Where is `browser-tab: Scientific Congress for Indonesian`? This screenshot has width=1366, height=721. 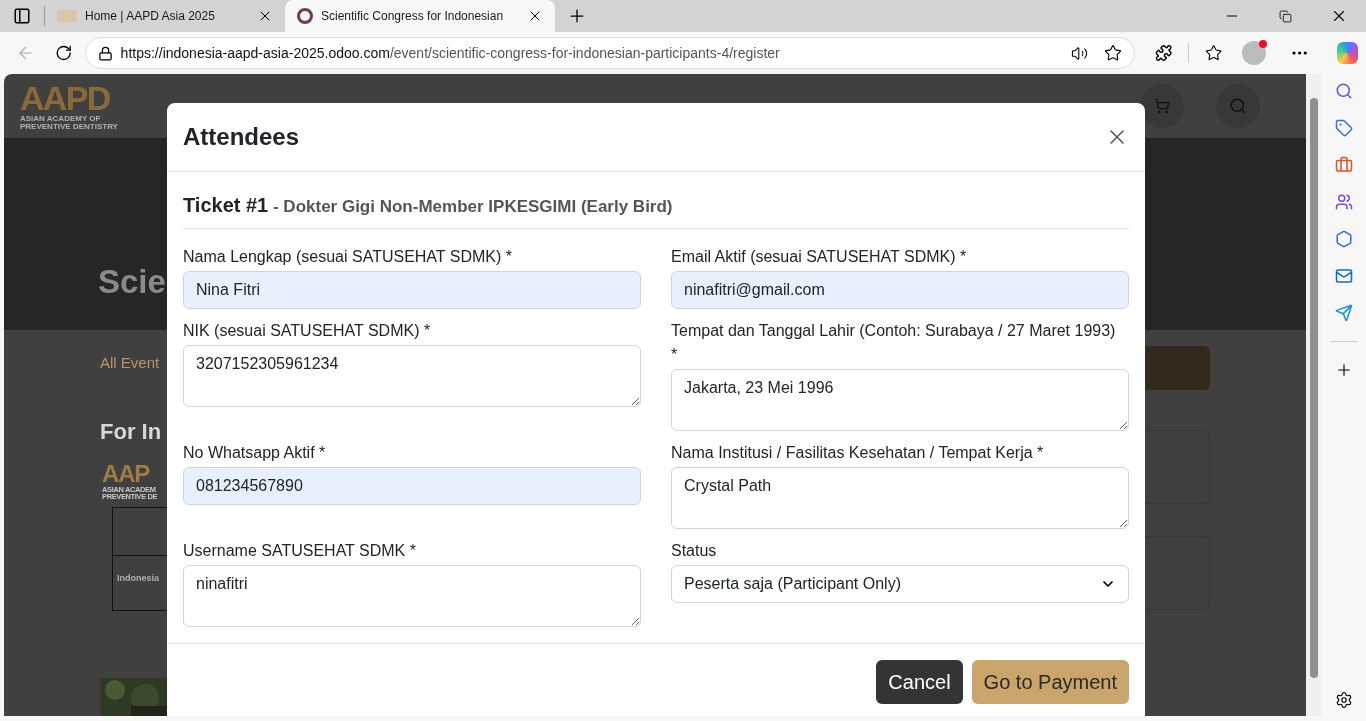
browser-tab: Scientific Congress for Indonesian is located at coordinates (420, 16).